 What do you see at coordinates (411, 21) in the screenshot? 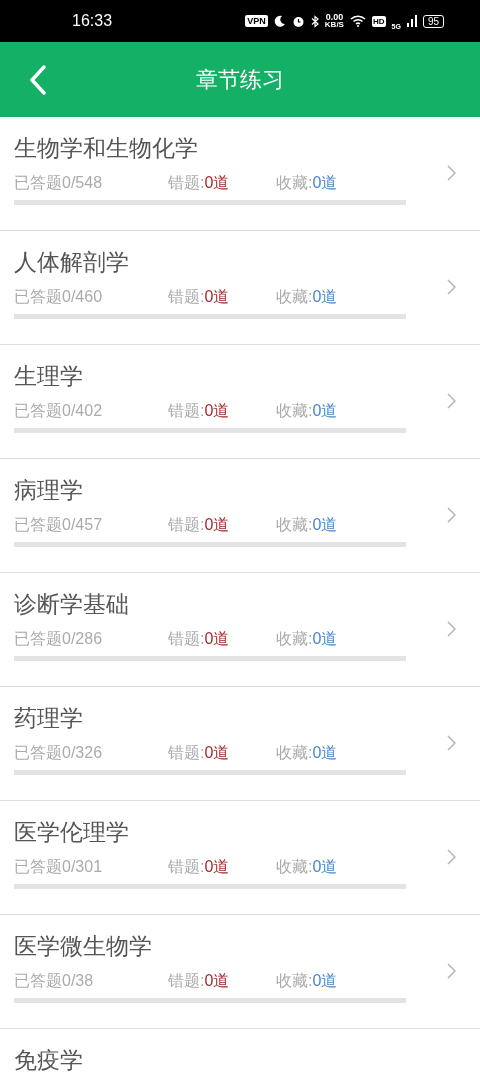
I see `signal-icon` at bounding box center [411, 21].